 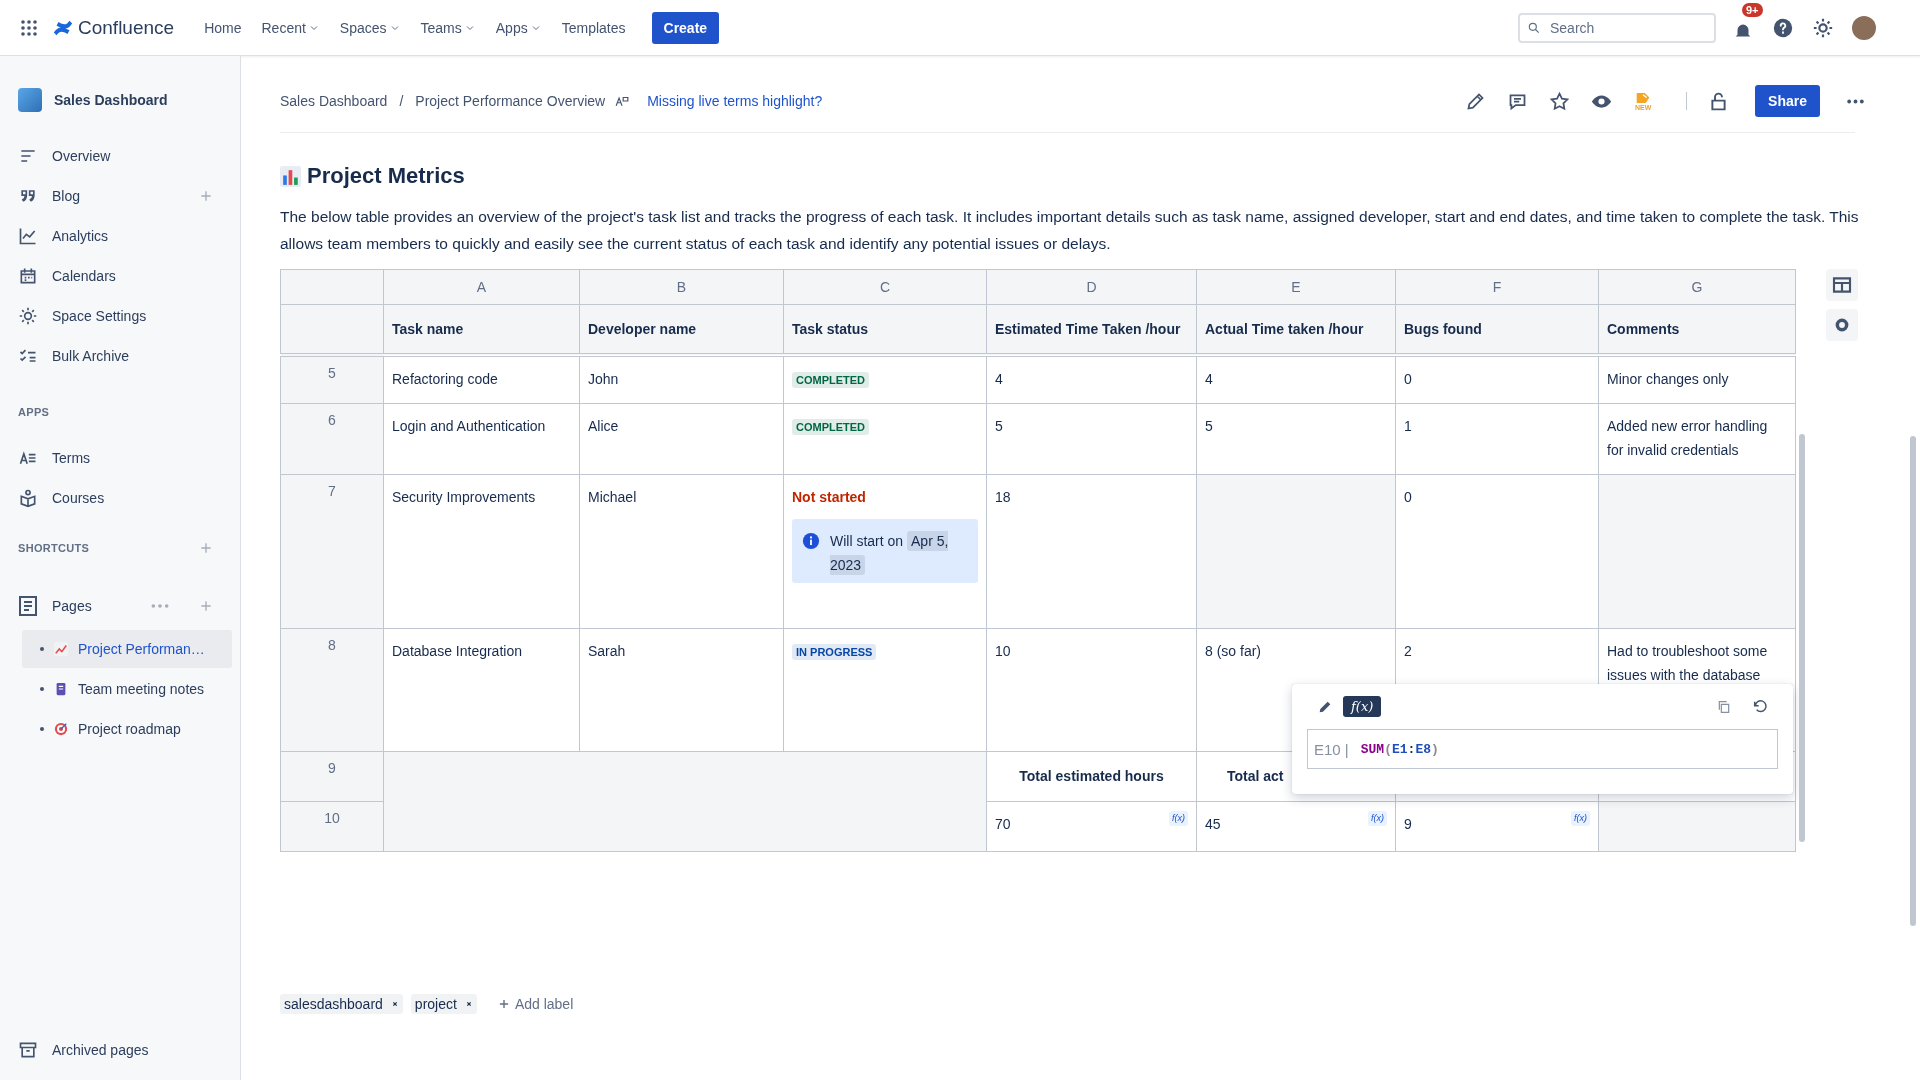 What do you see at coordinates (1913, 681) in the screenshot?
I see `page-scrollbar` at bounding box center [1913, 681].